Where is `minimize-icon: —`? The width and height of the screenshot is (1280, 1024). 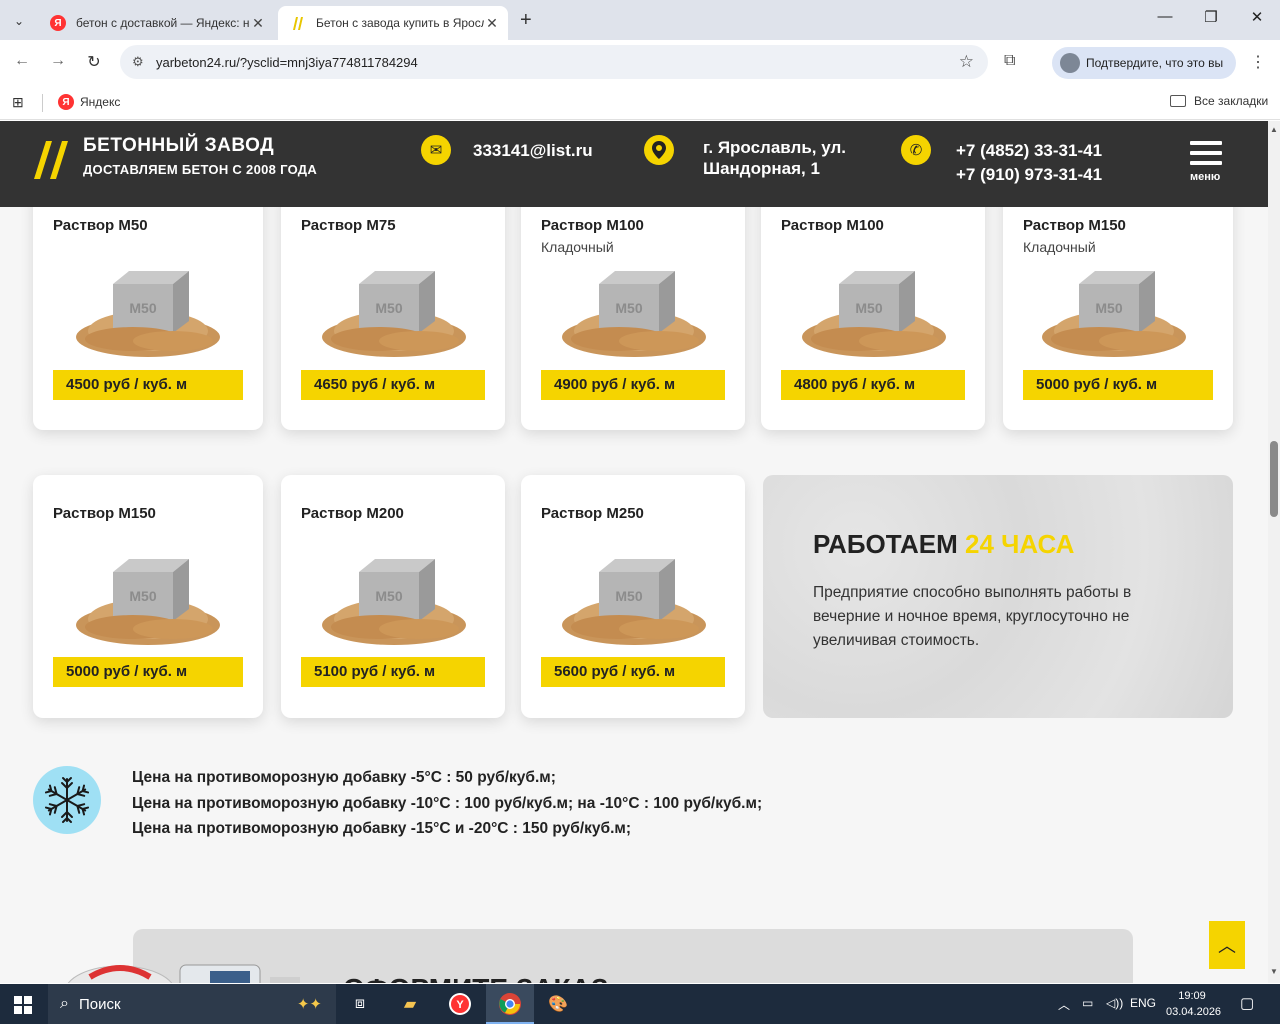 minimize-icon: — is located at coordinates (1165, 16).